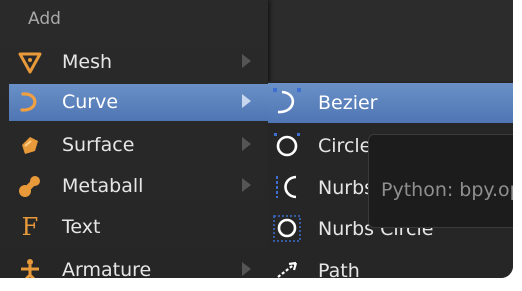 This screenshot has width=522, height=291. Describe the element at coordinates (138, 102) in the screenshot. I see `menu-item-curve: Curve` at that location.